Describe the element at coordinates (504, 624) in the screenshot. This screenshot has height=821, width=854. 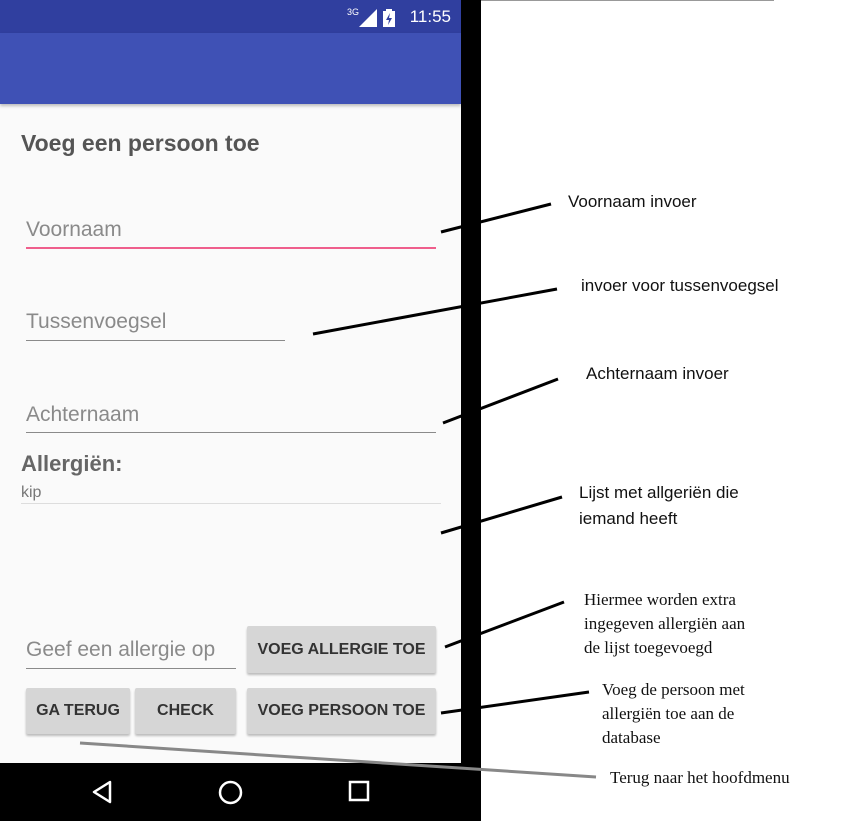
I see `annotation-line-add-allergy` at that location.